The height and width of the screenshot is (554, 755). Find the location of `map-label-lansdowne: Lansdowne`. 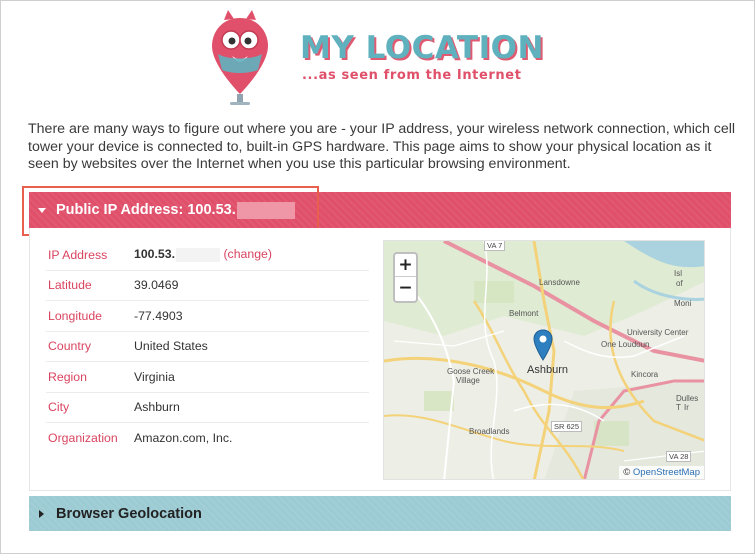

map-label-lansdowne: Lansdowne is located at coordinates (559, 282).